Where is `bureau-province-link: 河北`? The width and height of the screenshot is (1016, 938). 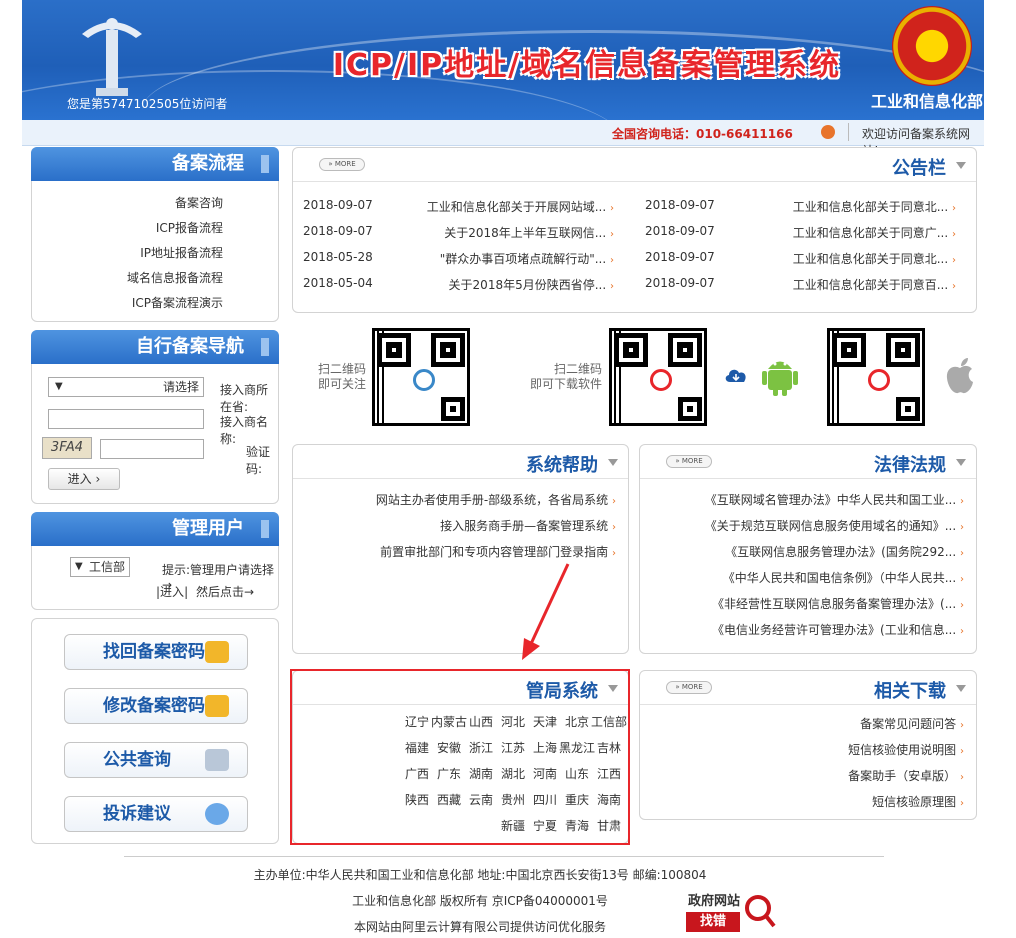 bureau-province-link: 河北 is located at coordinates (513, 721).